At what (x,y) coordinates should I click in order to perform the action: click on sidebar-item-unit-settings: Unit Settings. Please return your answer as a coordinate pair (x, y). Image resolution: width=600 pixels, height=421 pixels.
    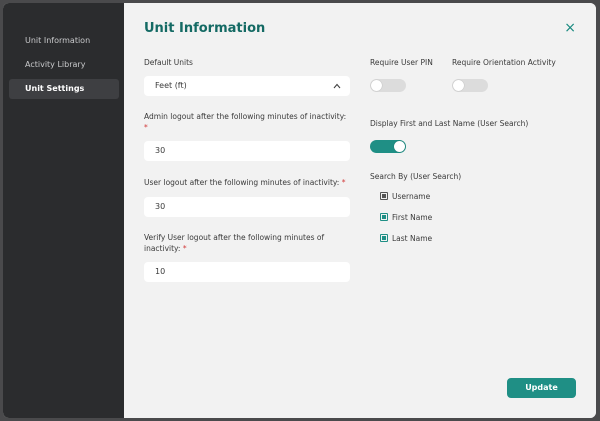
    Looking at the image, I should click on (64, 89).